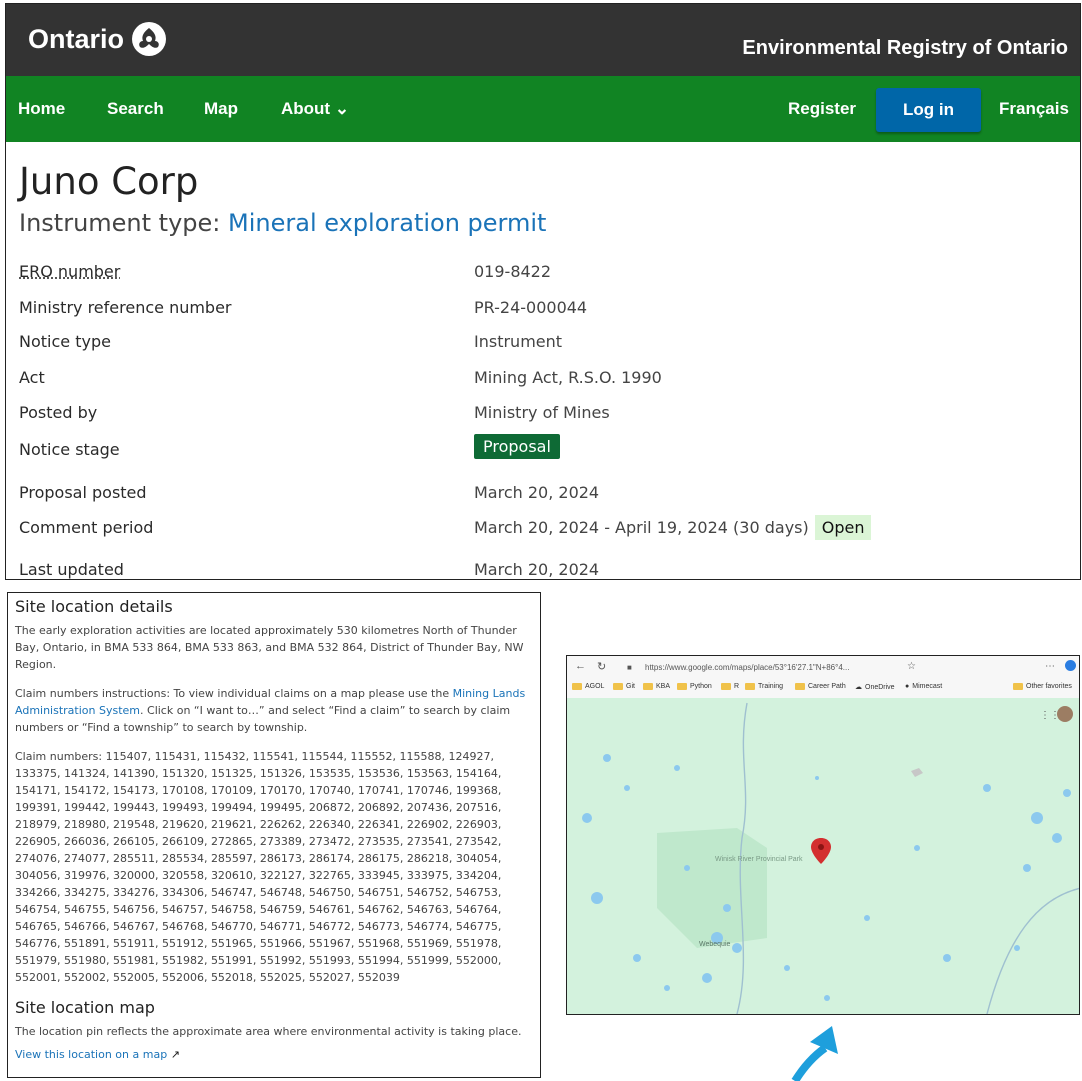 Image resolution: width=1082 pixels, height=1081 pixels. I want to click on chevron-down-icon: ⌄, so click(342, 108).